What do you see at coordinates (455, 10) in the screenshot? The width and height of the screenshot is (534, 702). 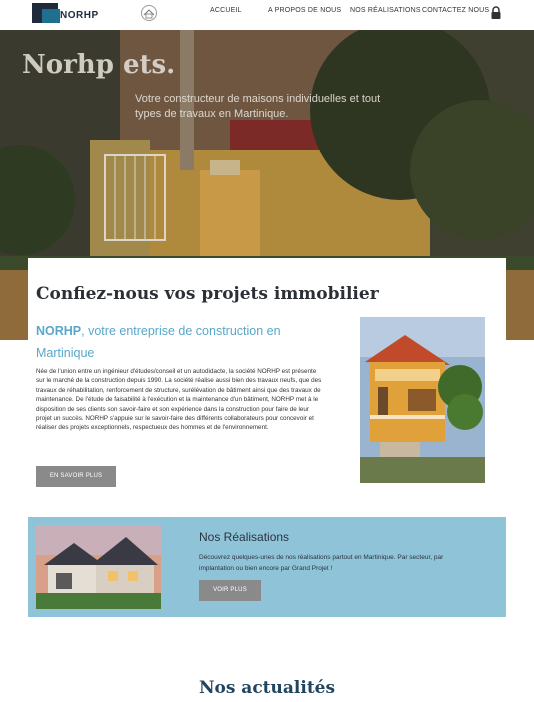 I see `nav-contact: CONTACTEZ NOUS` at bounding box center [455, 10].